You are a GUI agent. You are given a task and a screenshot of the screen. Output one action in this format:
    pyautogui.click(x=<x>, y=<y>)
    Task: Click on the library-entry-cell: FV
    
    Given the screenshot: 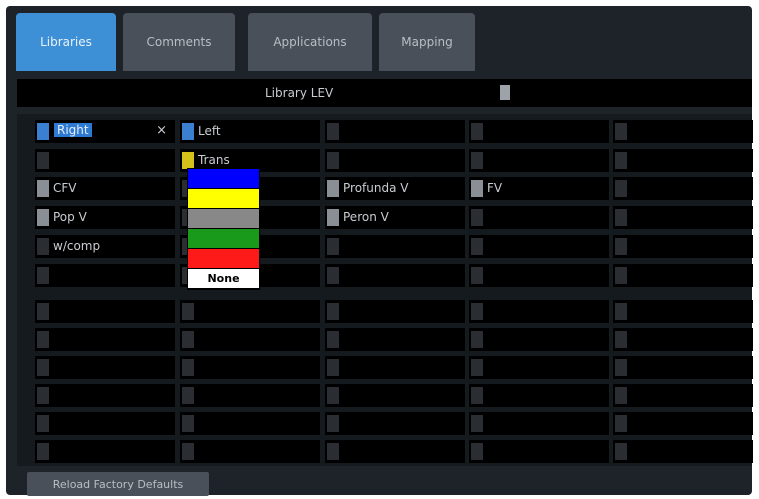 What is the action you would take?
    pyautogui.click(x=539, y=188)
    